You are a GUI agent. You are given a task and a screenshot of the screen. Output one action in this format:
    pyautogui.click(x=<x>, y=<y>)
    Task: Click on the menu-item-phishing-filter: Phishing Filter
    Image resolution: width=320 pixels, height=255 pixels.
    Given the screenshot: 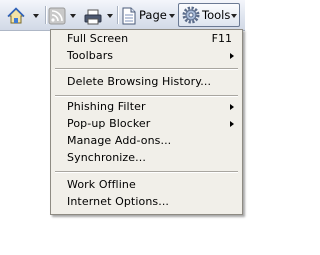 What is the action you would take?
    pyautogui.click(x=146, y=107)
    